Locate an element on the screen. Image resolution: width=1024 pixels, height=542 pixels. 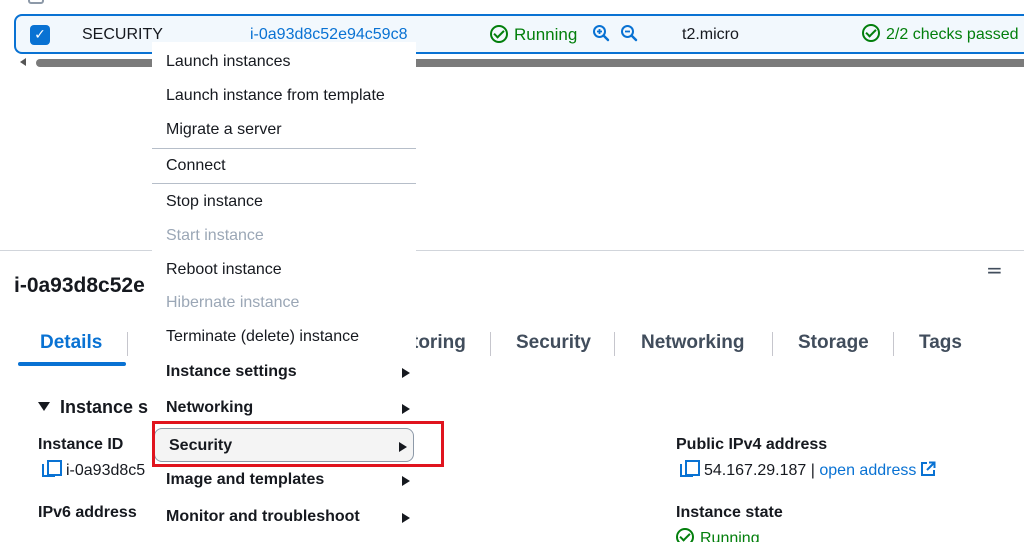
panel-resize-handle-icon: = is located at coordinates (994, 270).